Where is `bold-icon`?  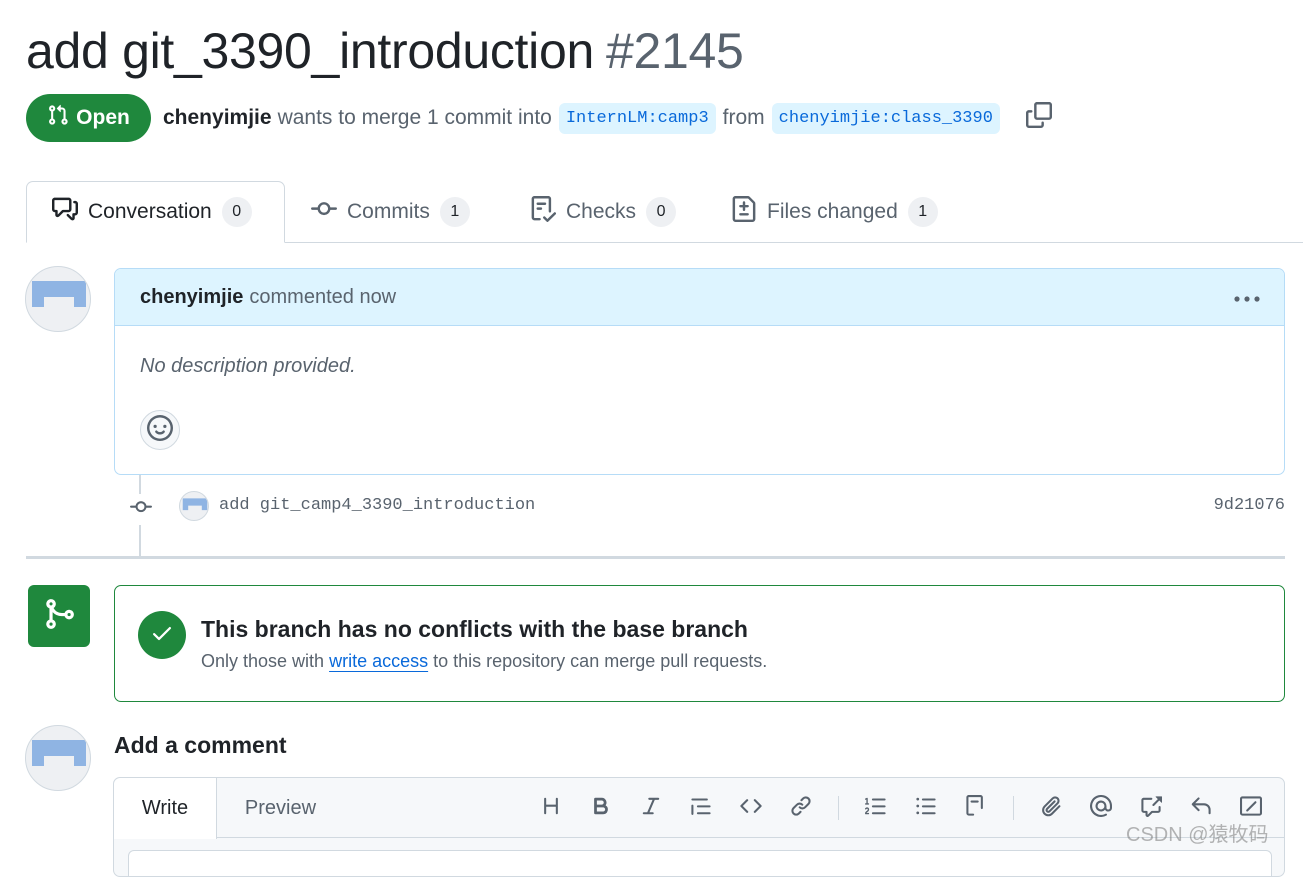
bold-icon is located at coordinates (601, 808).